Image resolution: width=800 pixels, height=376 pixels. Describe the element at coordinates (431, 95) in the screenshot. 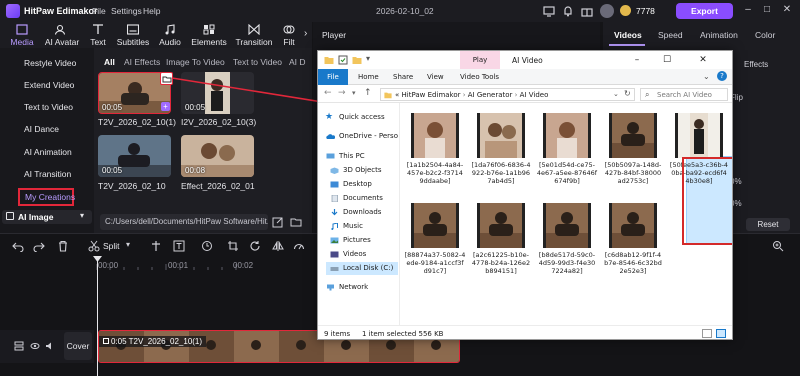

I see `breadcrumb-item: HitPaw Edimakor` at that location.